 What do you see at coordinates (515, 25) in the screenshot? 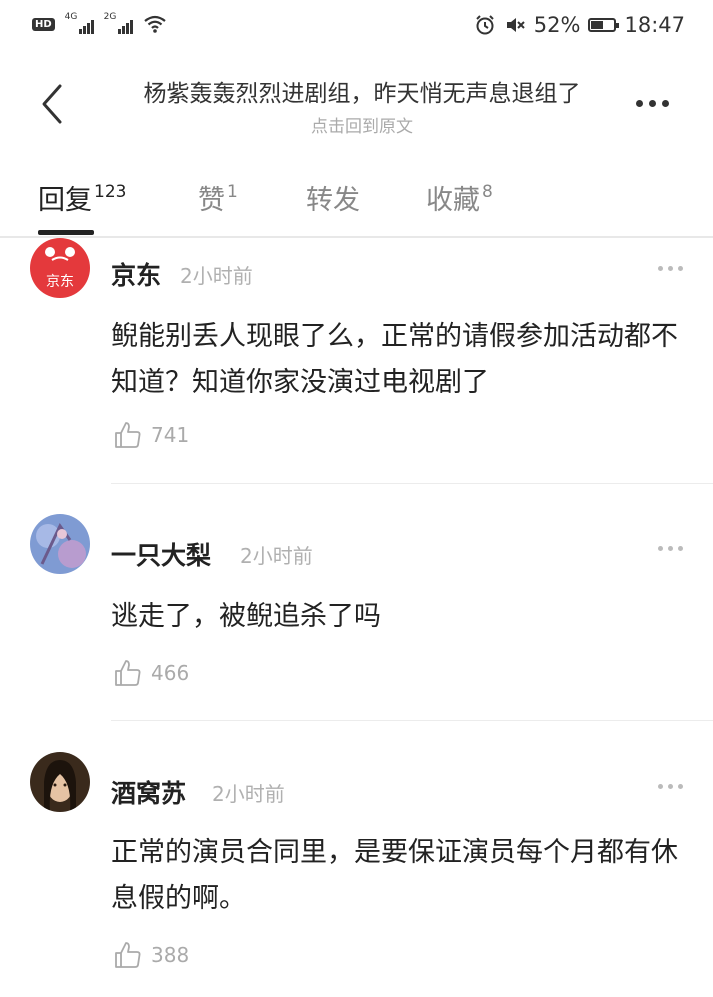
I see `mute-icon` at bounding box center [515, 25].